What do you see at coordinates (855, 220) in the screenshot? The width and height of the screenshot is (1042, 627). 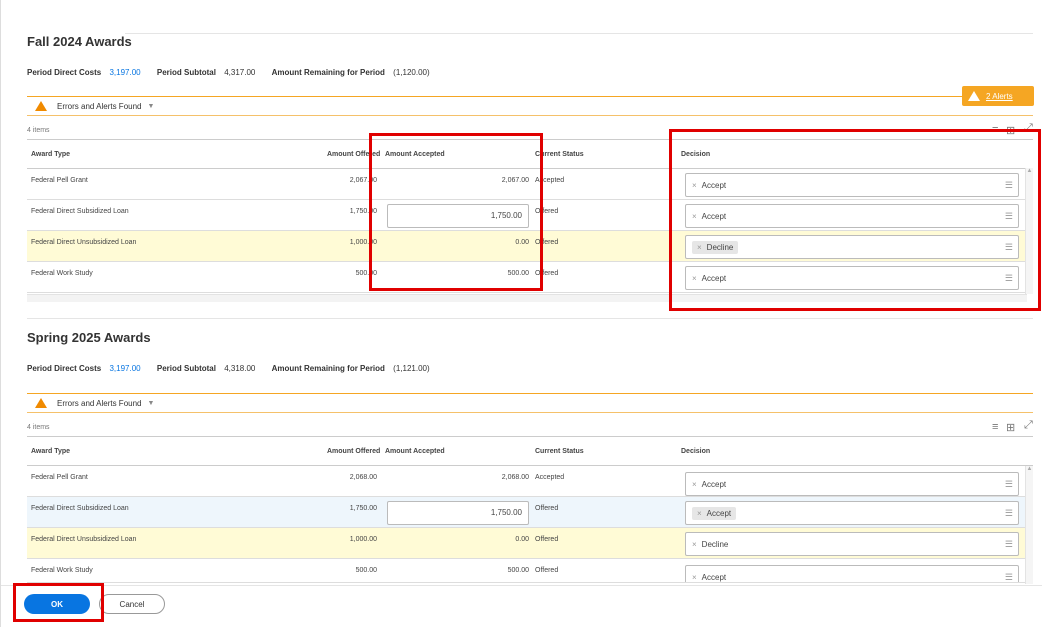 I see `highlight-decision` at bounding box center [855, 220].